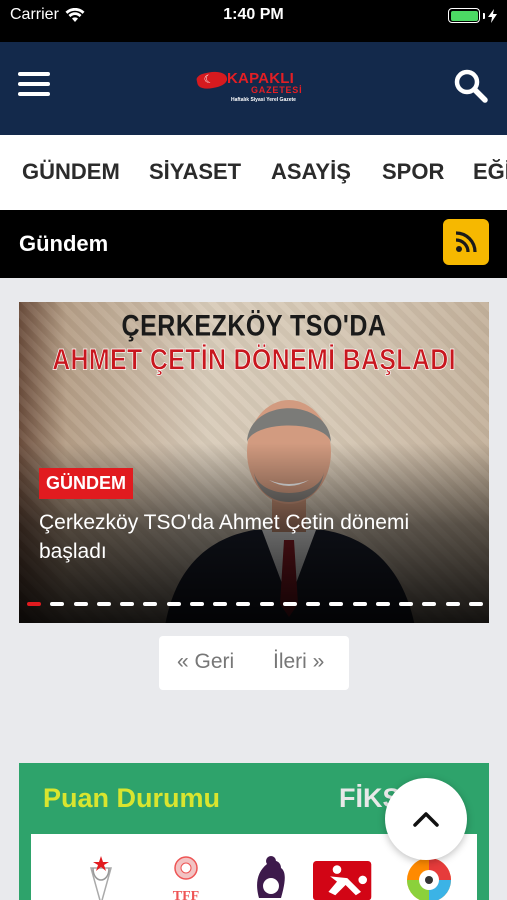  I want to click on rss-button, so click(466, 242).